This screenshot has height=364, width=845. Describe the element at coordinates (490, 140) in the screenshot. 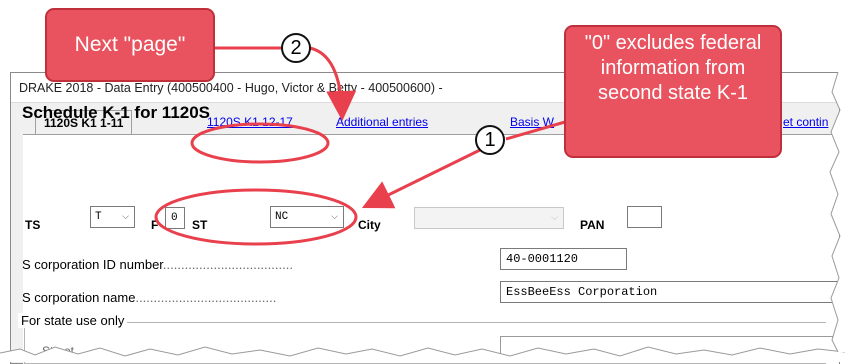

I see `step-marker-1: 1` at that location.